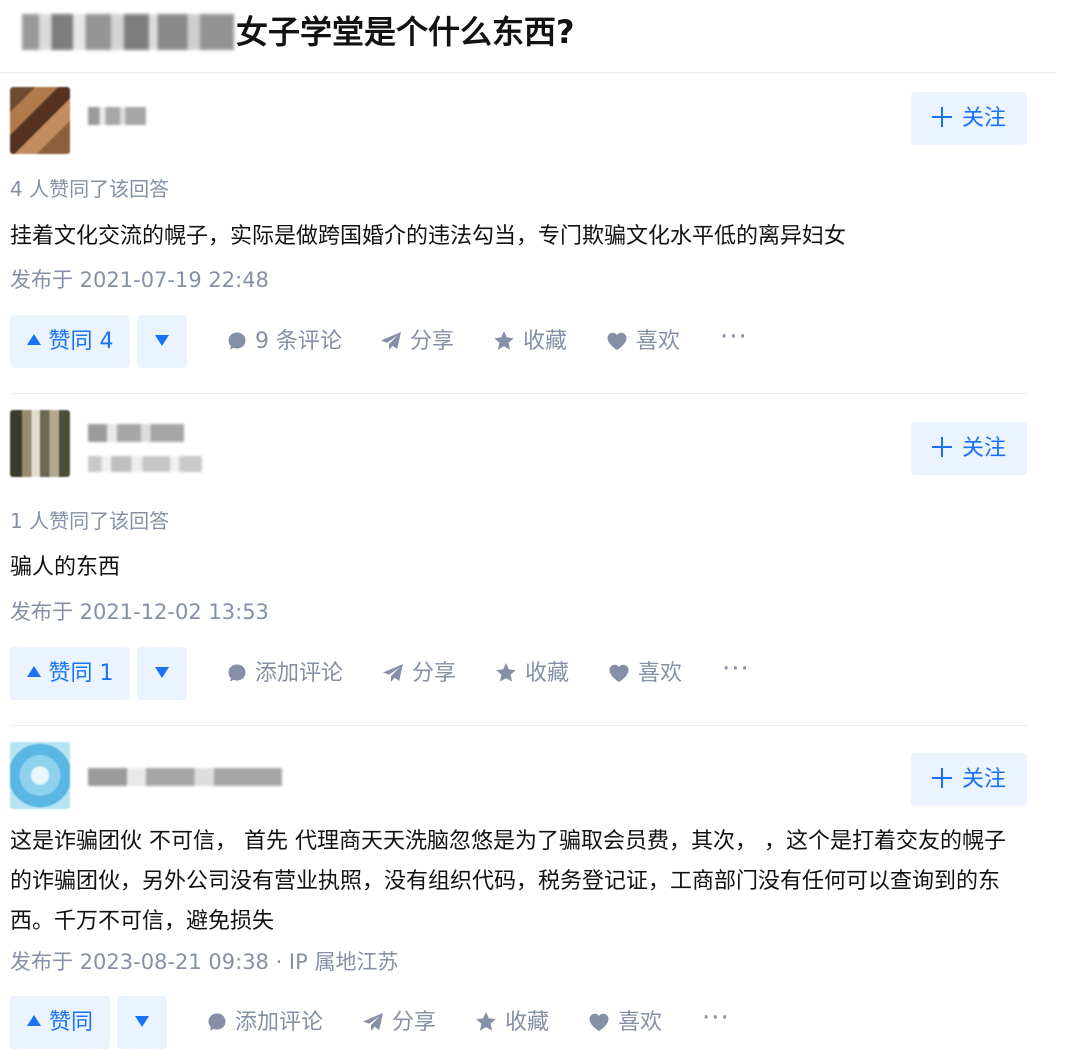 This screenshot has width=1080, height=1056. I want to click on answer-actions: 赞同 4 9 条评论 分享 收藏 喜欢 ···, so click(518, 341).